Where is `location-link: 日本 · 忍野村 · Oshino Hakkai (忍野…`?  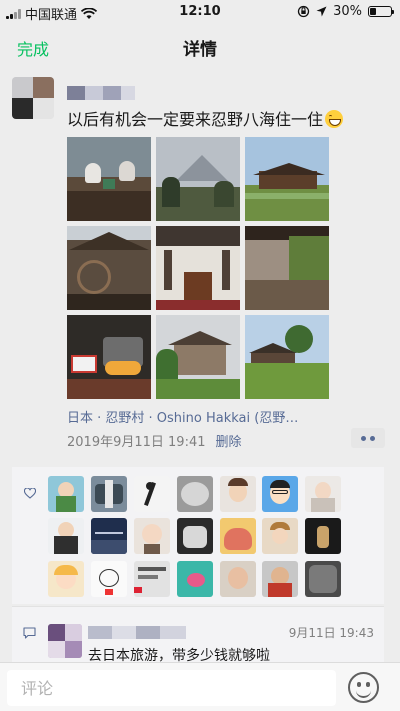
location-link: 日本 · 忍野村 · Oshino Hakkai (忍野… is located at coordinates (182, 416).